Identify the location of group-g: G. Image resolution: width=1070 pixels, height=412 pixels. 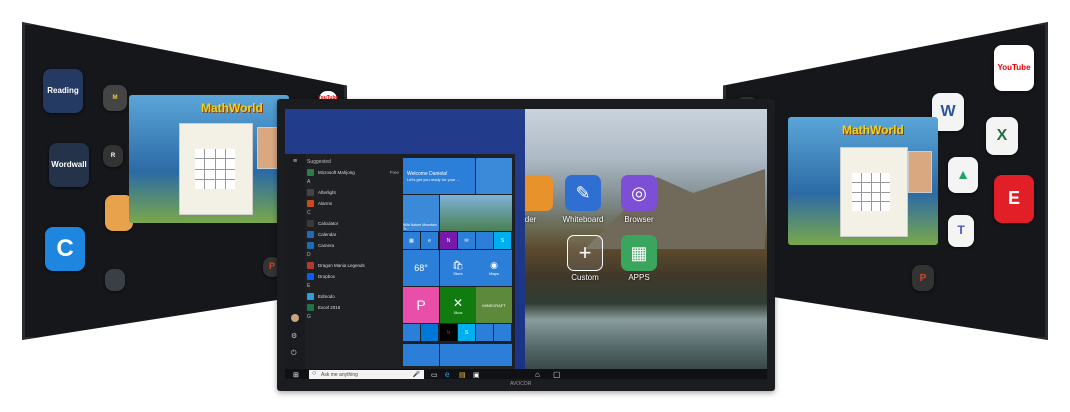
(309, 317).